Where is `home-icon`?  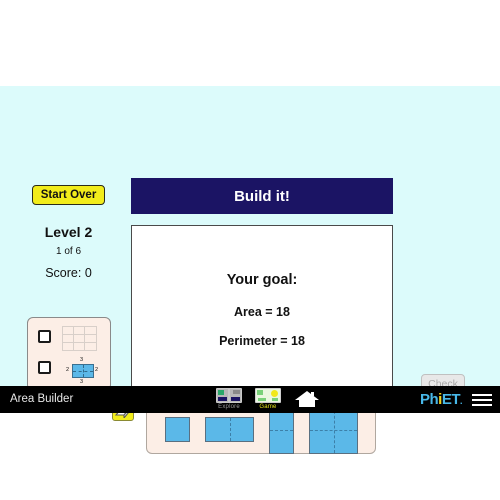
home-icon is located at coordinates (307, 399).